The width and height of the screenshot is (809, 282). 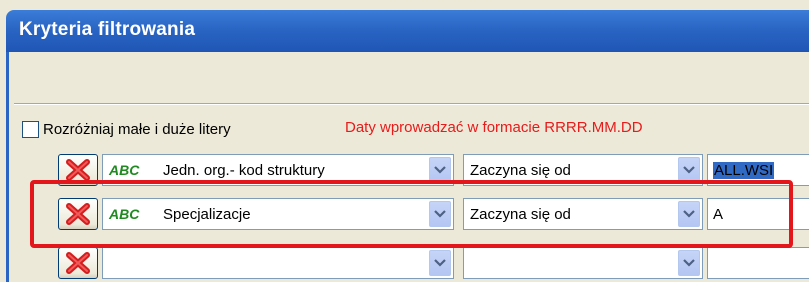 What do you see at coordinates (278, 263) in the screenshot?
I see `field-select` at bounding box center [278, 263].